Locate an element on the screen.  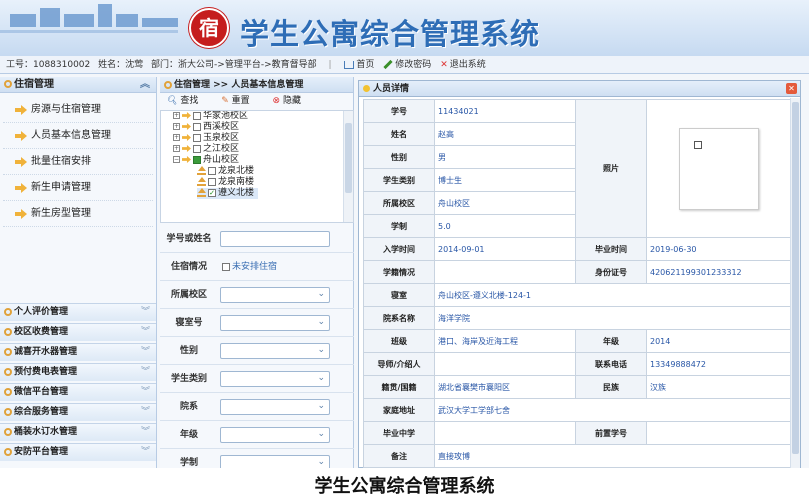
label-enroll: 入学时间 is located at coordinates (399, 249).